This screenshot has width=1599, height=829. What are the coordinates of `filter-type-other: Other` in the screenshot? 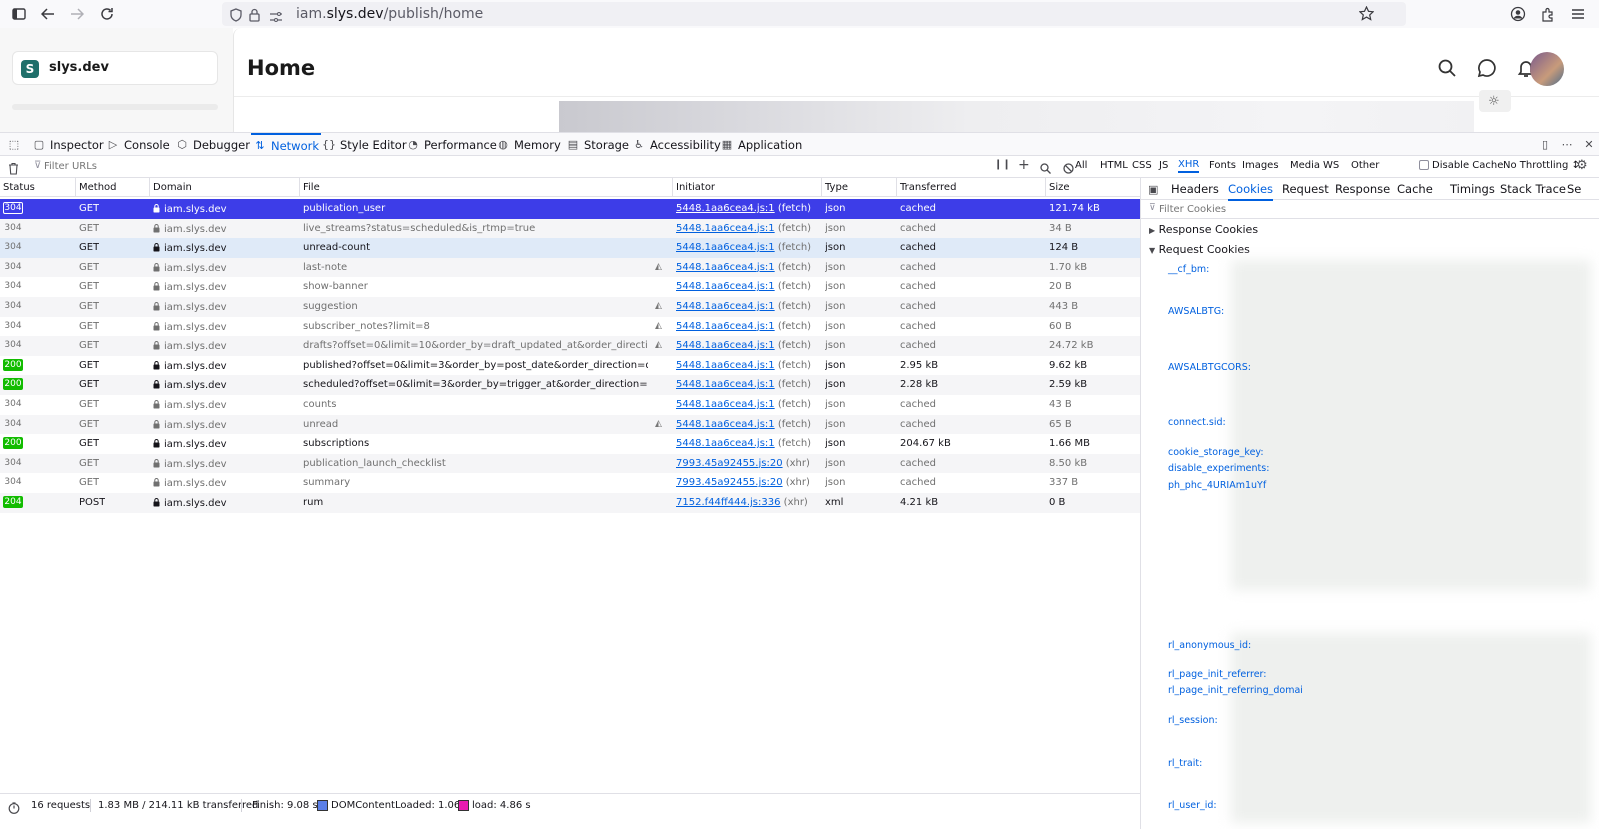 It's located at (1365, 165).